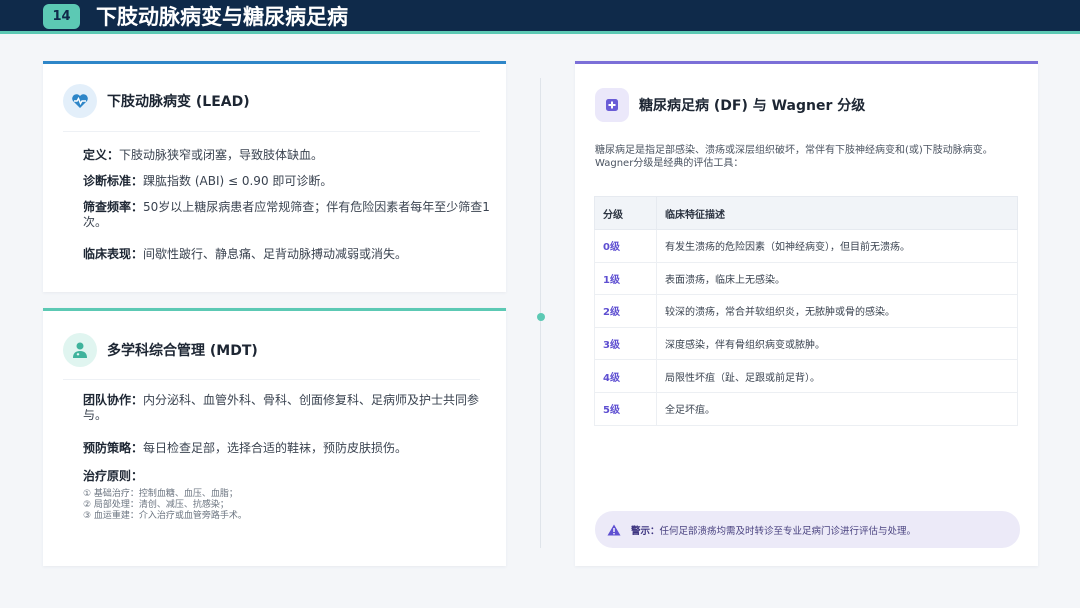 This screenshot has width=1080, height=608. What do you see at coordinates (61, 16) in the screenshot?
I see `page-number-badge: 14` at bounding box center [61, 16].